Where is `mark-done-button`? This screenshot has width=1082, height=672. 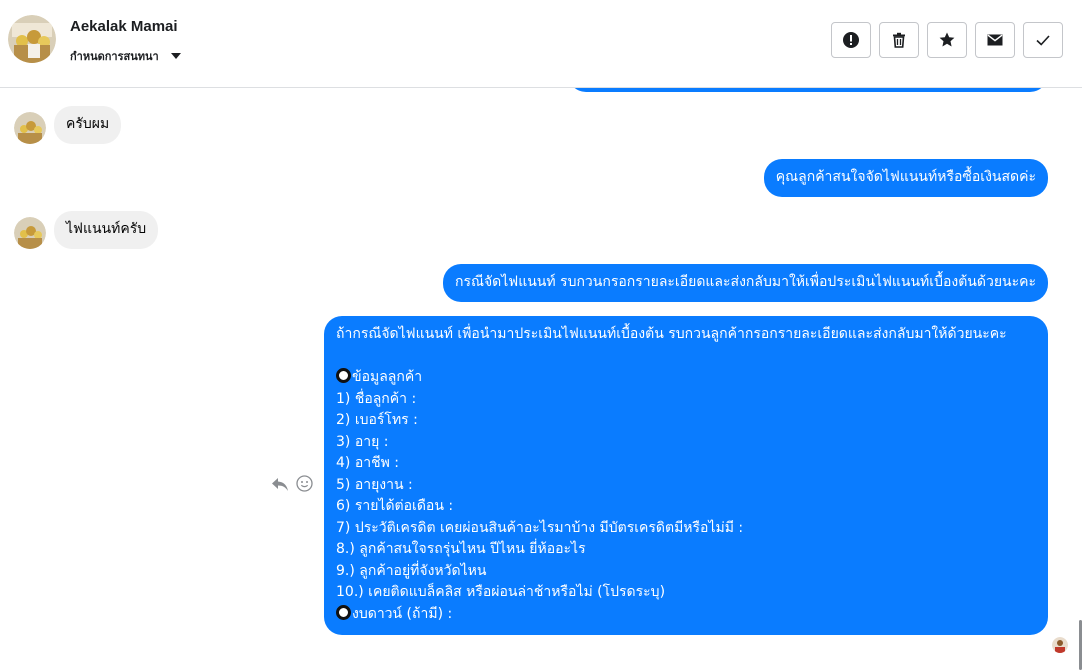
mark-done-button is located at coordinates (1043, 40).